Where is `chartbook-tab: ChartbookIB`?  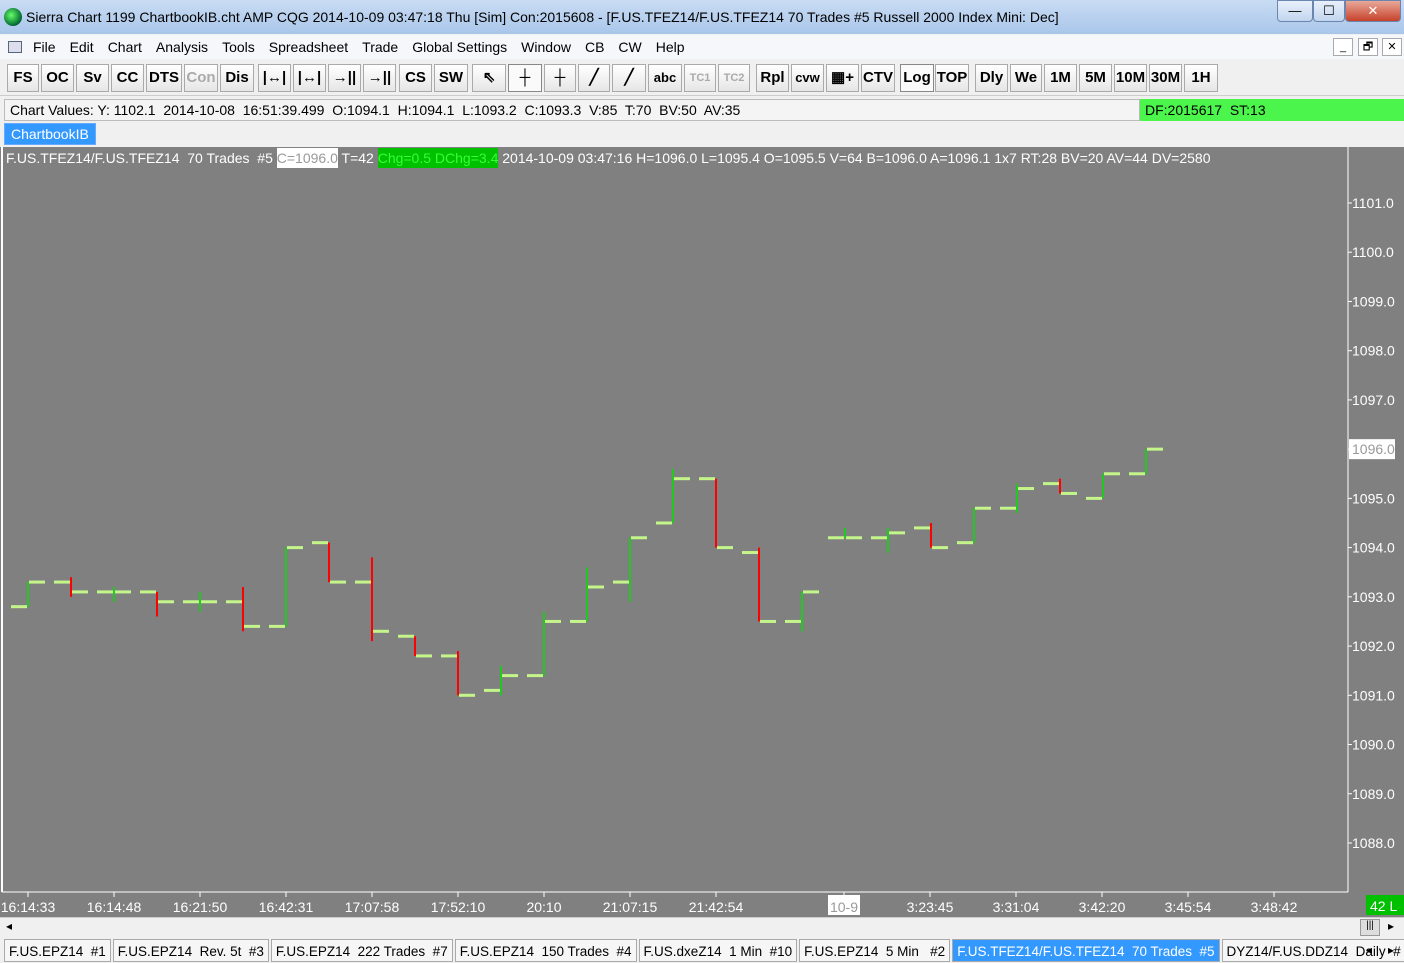
chartbook-tab: ChartbookIB is located at coordinates (50, 134).